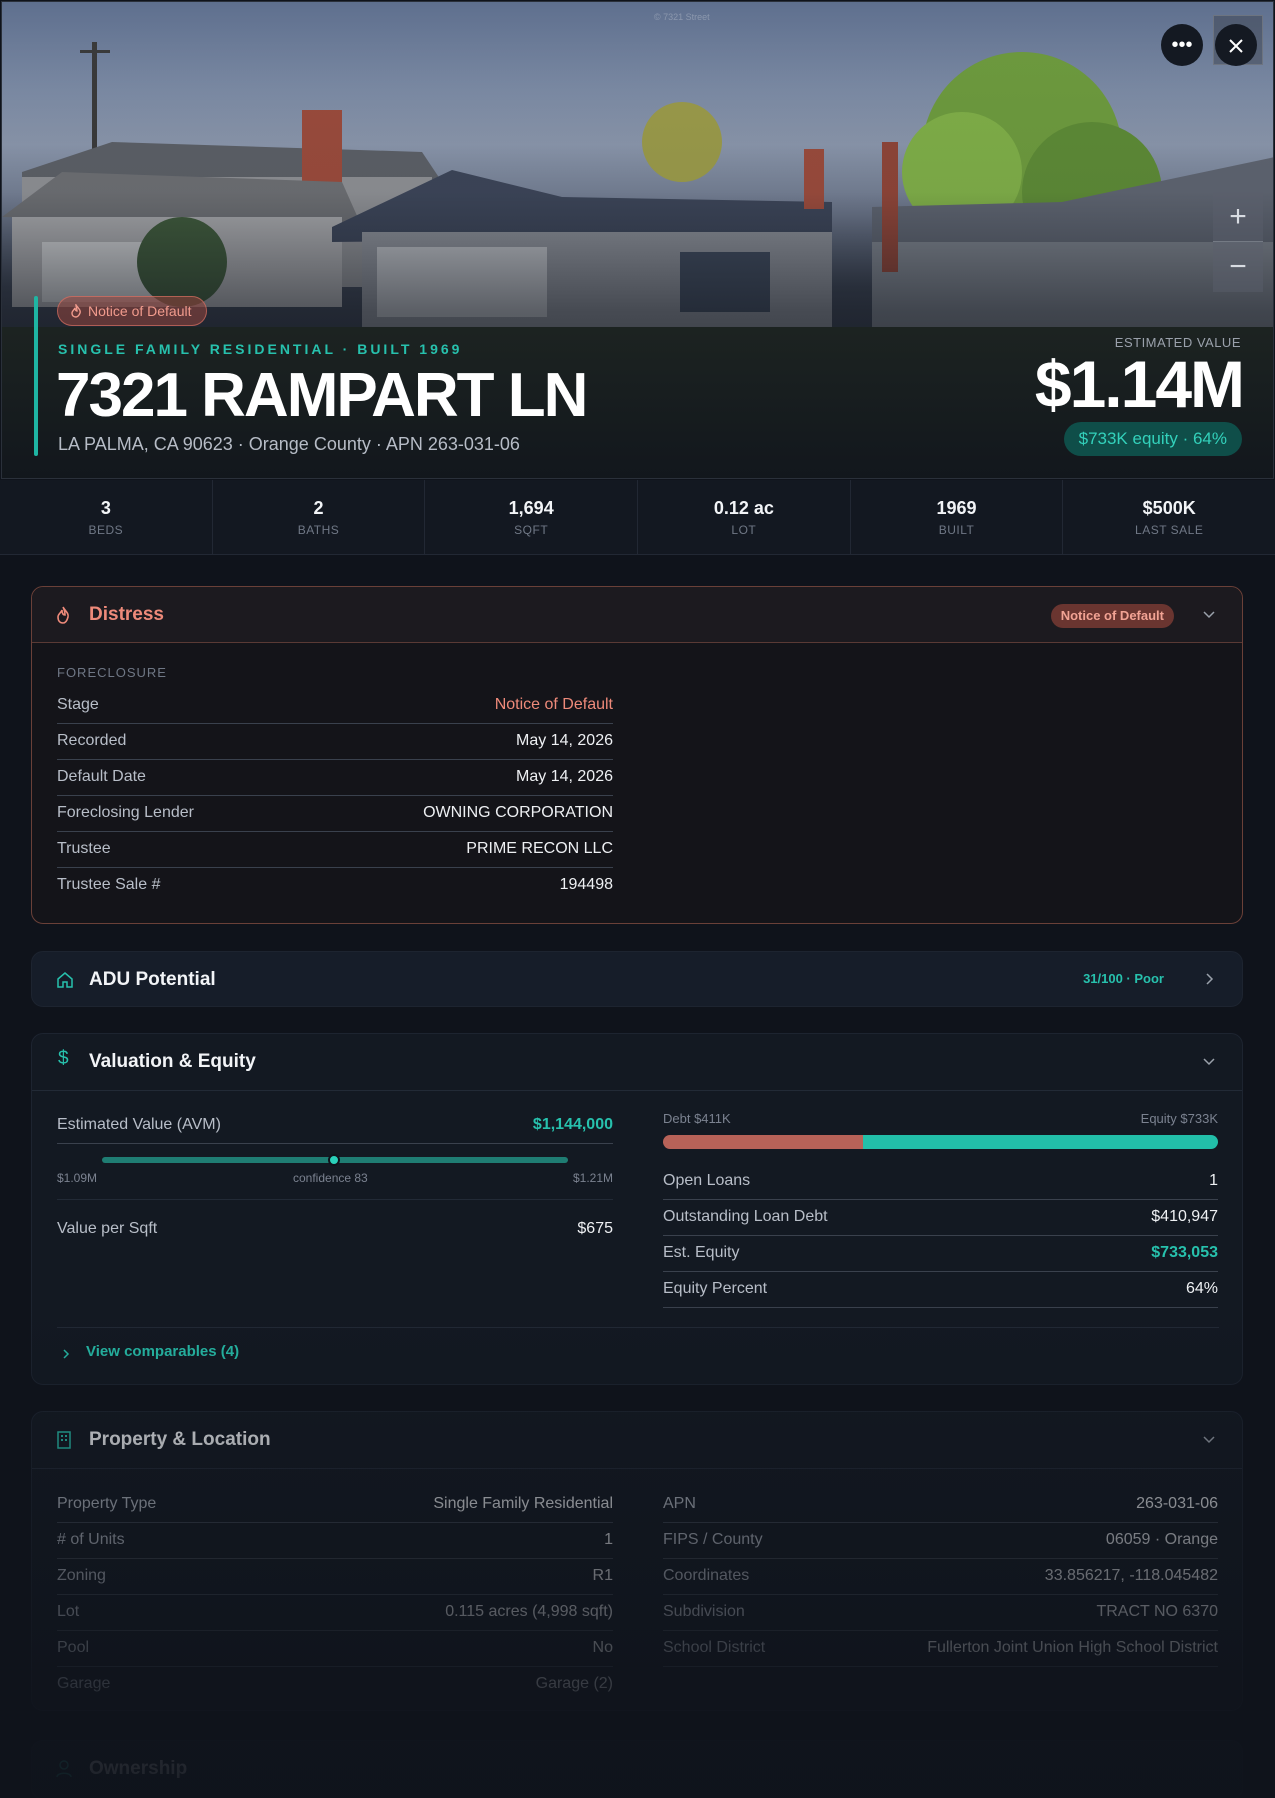 The image size is (1275, 1798). Describe the element at coordinates (637, 1440) in the screenshot. I see `property-header: Property & Location` at that location.